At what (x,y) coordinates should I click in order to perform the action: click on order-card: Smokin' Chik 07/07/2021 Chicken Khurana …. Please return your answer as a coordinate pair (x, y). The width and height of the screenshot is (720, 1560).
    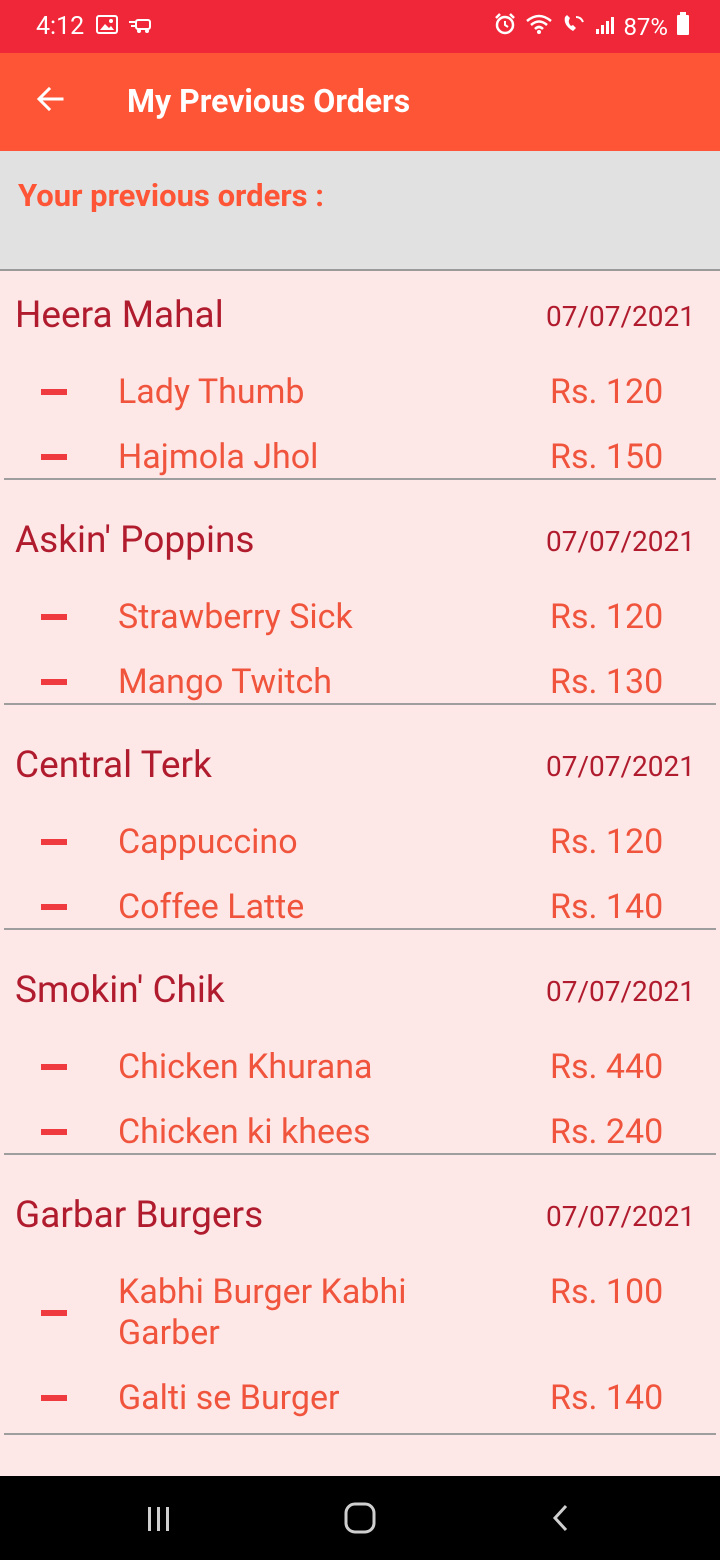
    Looking at the image, I should click on (360, 1059).